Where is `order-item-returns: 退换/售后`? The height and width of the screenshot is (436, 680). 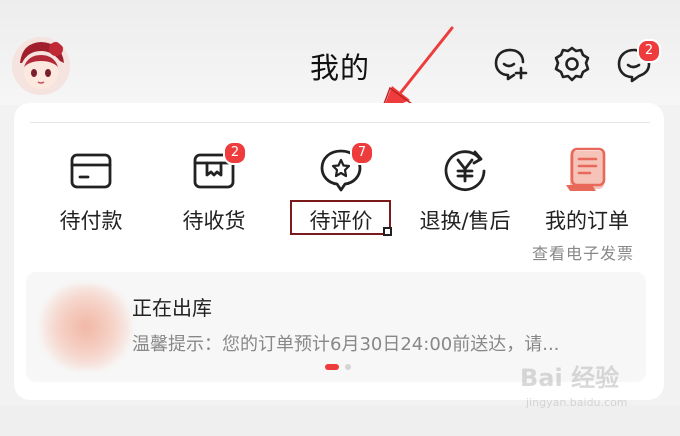 order-item-returns: 退换/售后 is located at coordinates (462, 195).